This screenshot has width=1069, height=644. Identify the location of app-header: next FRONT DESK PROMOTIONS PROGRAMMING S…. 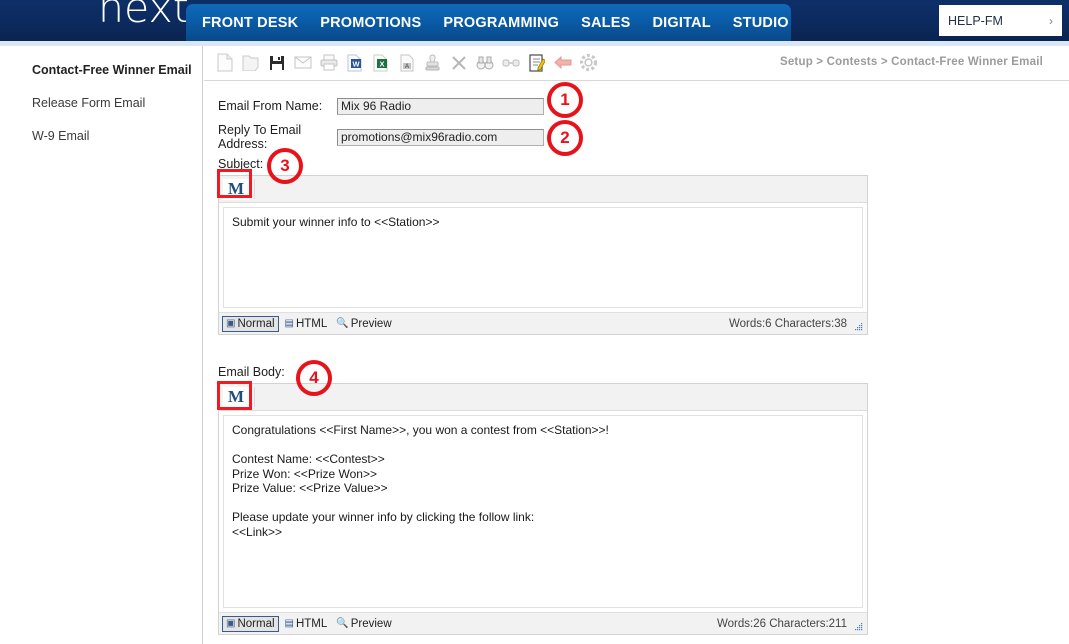
(534, 20).